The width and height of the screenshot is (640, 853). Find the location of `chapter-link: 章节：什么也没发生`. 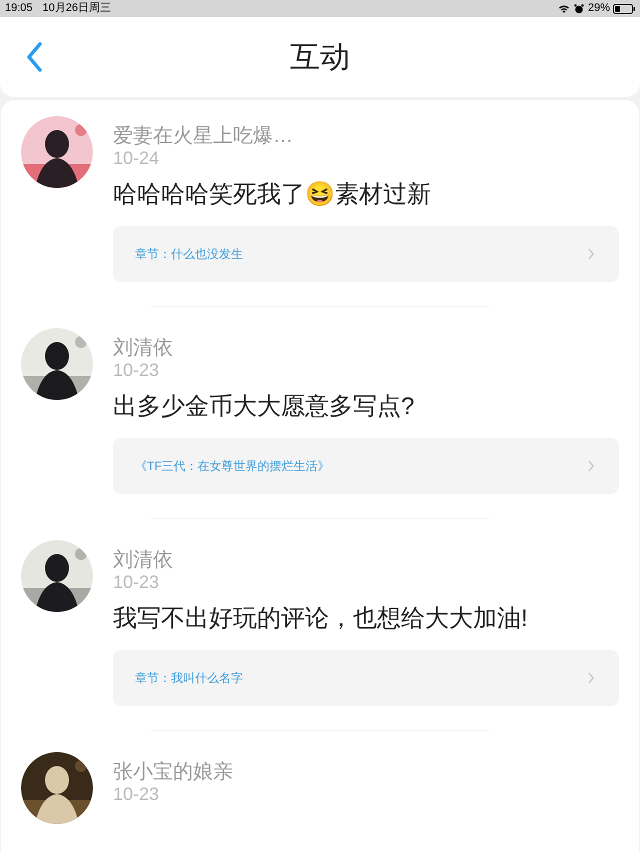

chapter-link: 章节：什么也没发生 is located at coordinates (366, 254).